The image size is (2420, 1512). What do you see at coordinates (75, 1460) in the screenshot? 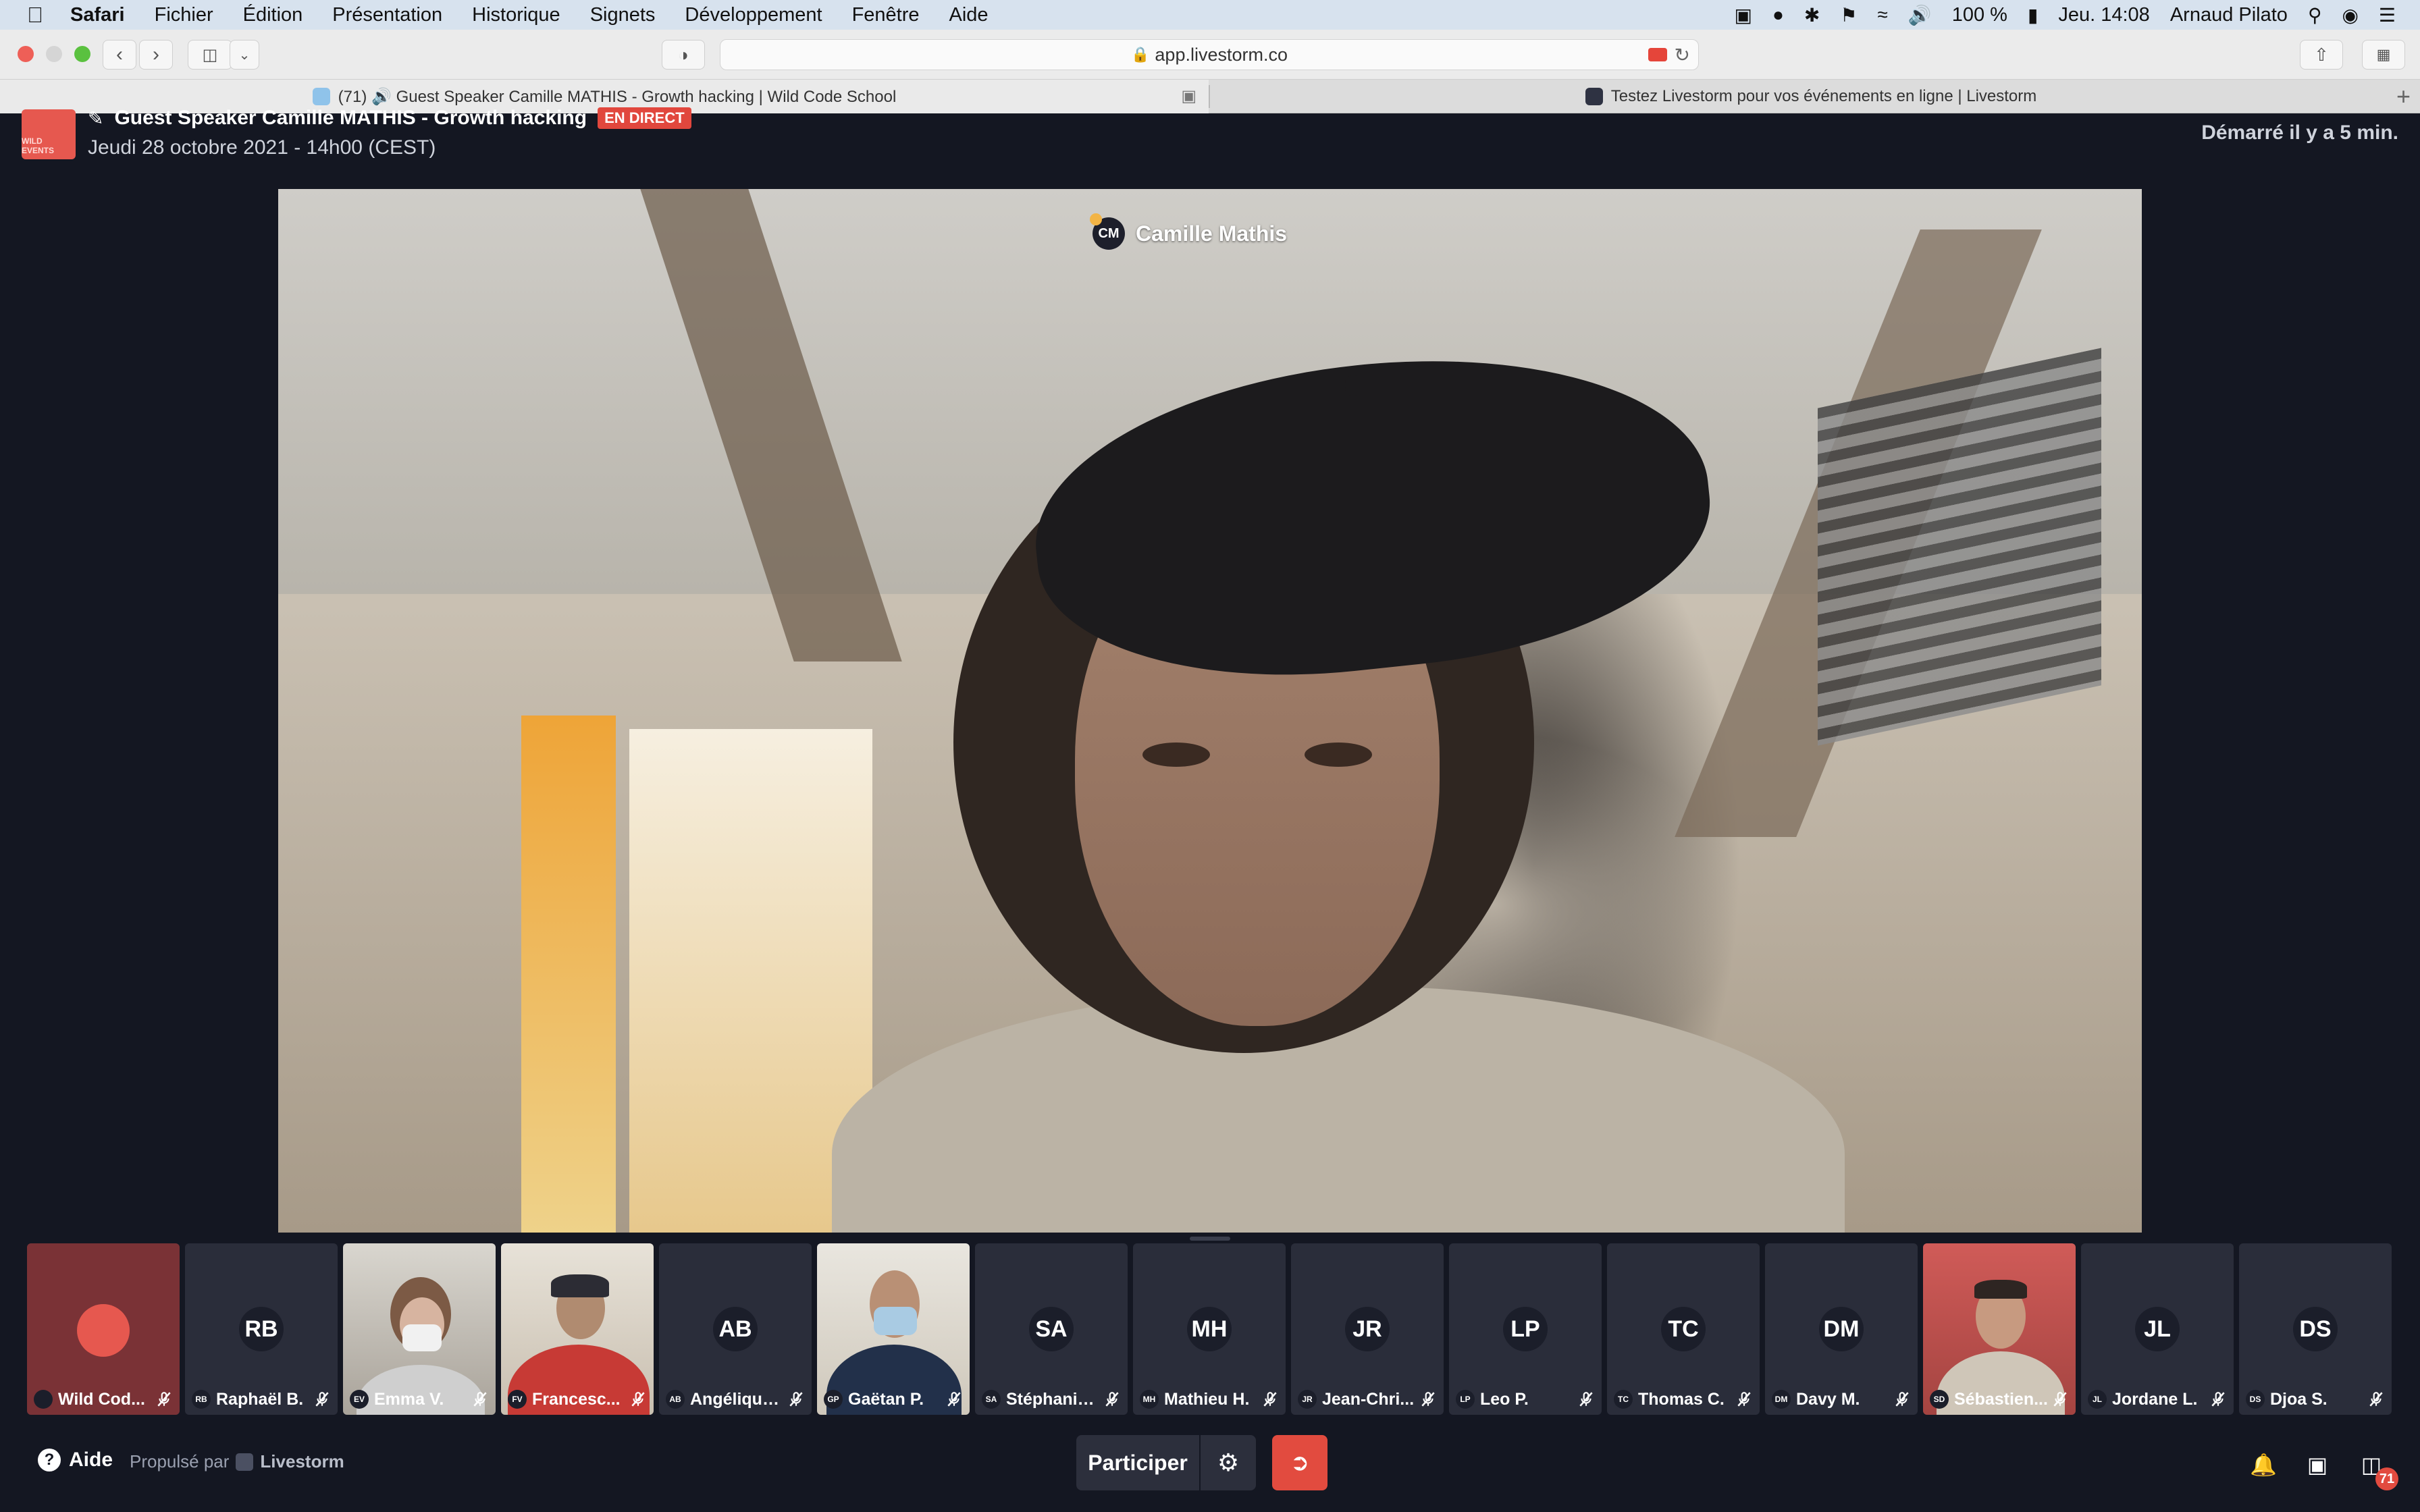
I see `help-button: ? Aide` at bounding box center [75, 1460].